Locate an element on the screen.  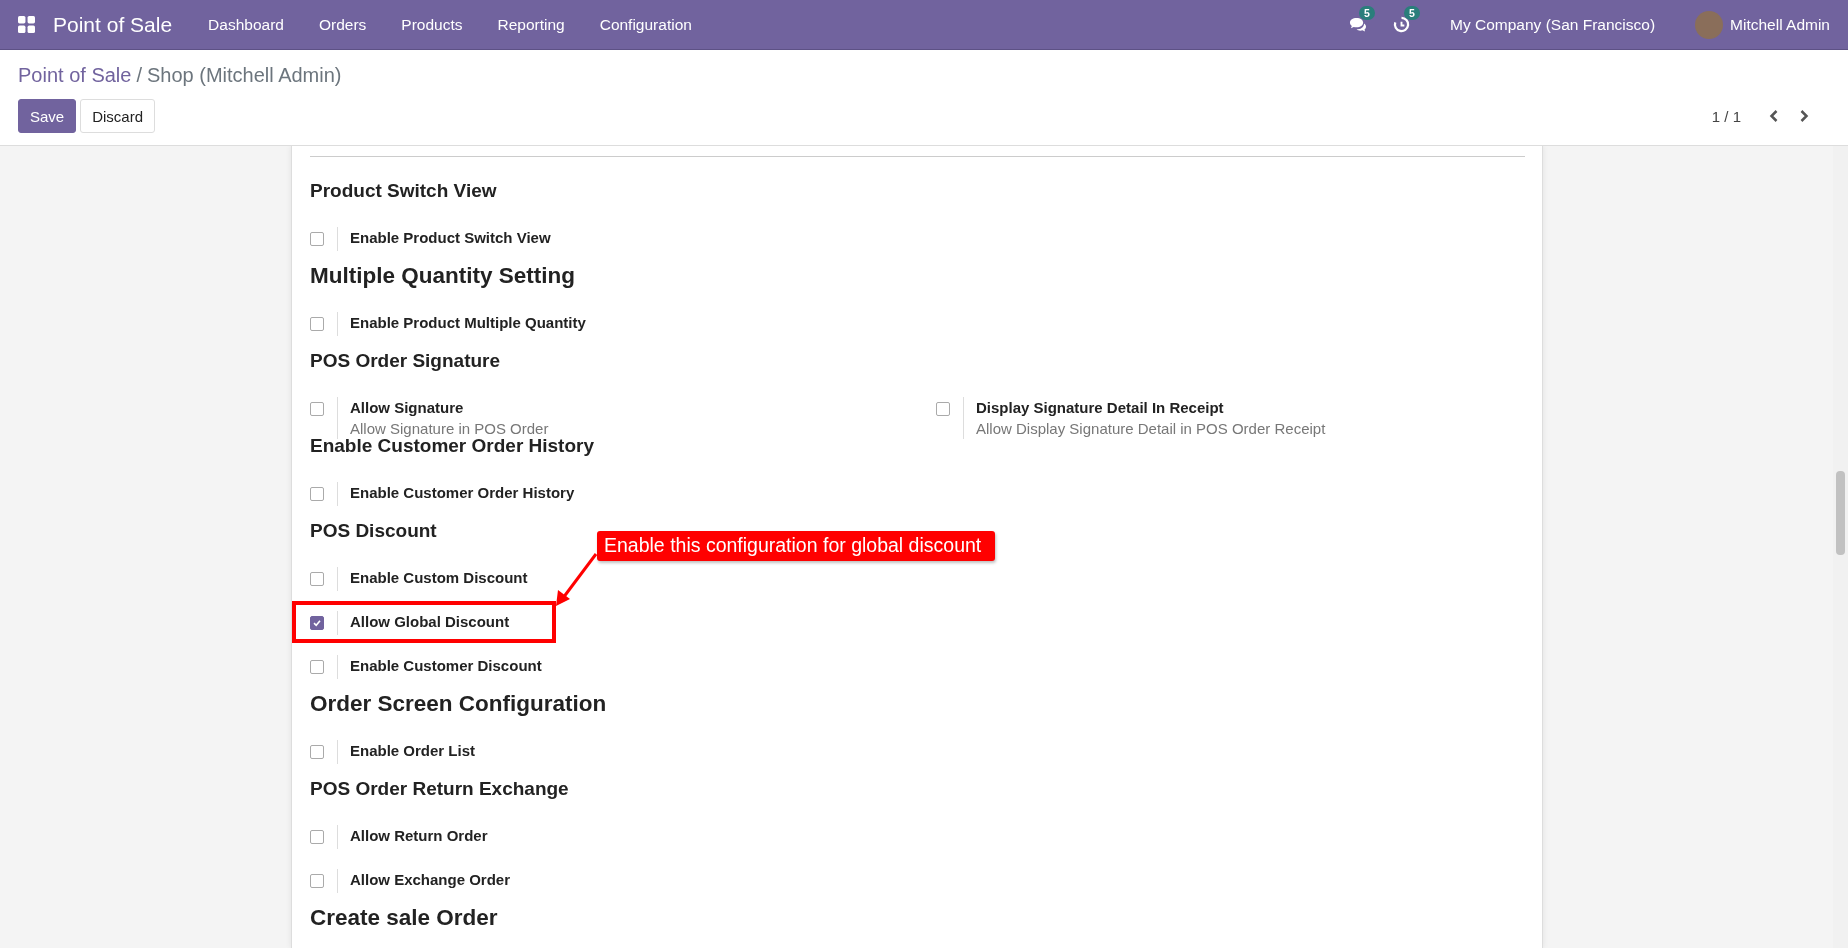
section-heading: Create sale Order is located at coordinates (404, 918).